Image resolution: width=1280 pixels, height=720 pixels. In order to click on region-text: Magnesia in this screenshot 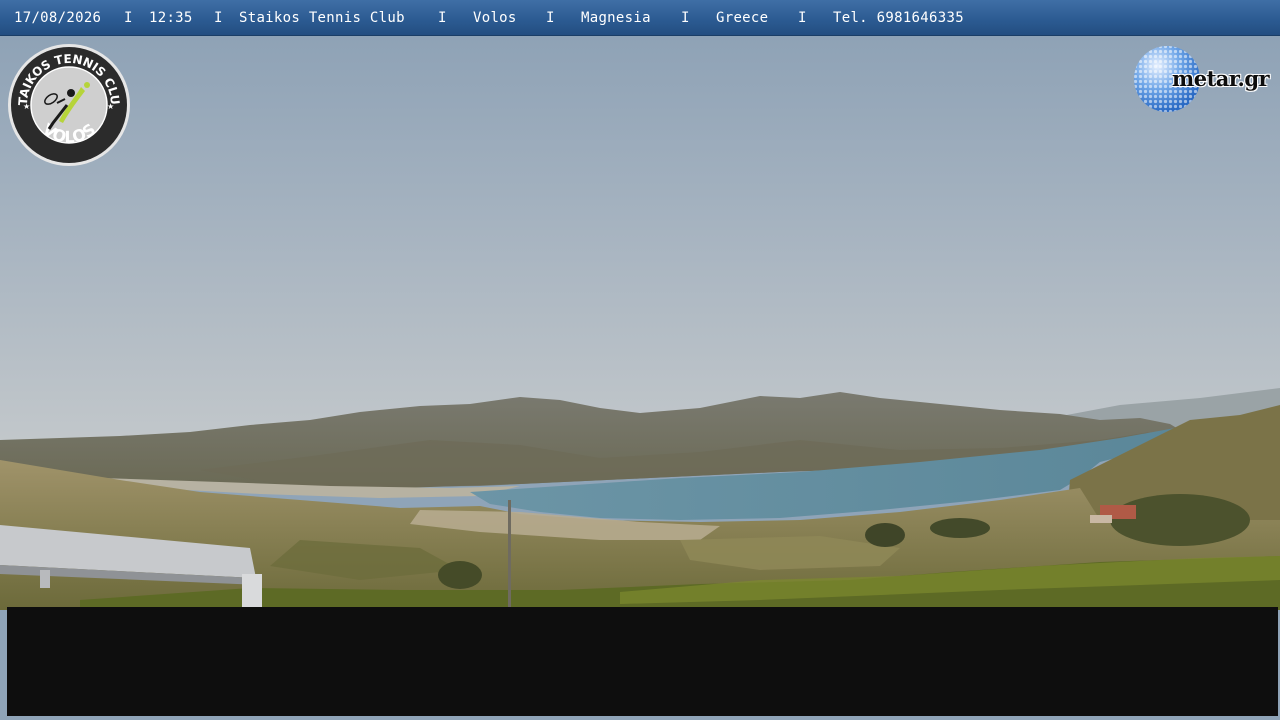, I will do `click(616, 18)`.